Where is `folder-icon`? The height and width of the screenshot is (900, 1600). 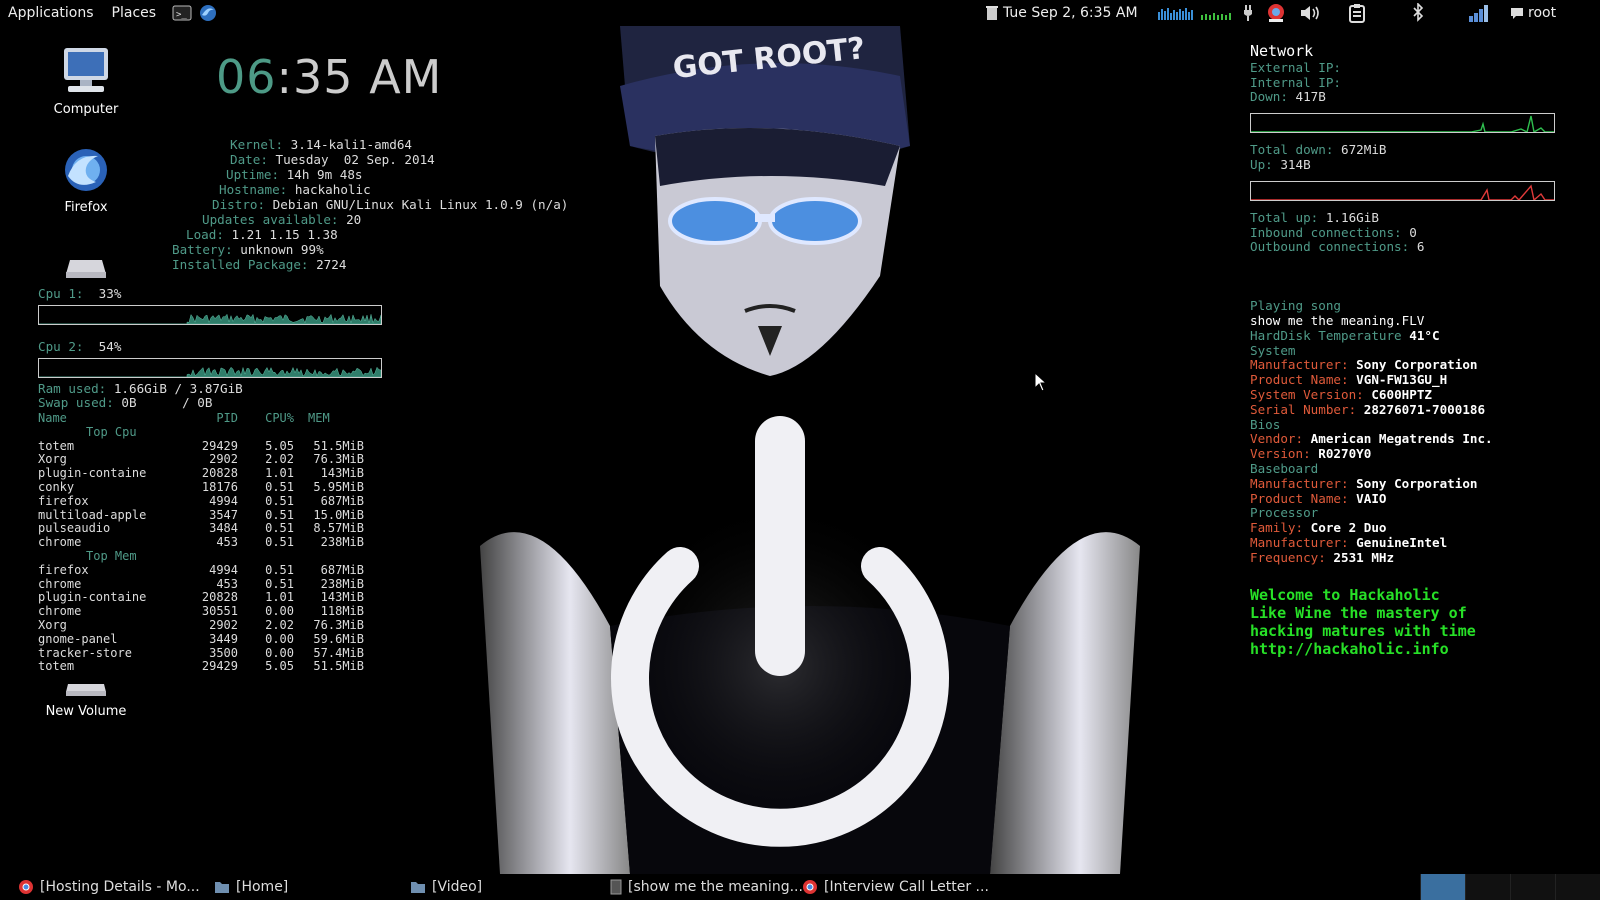
folder-icon is located at coordinates (222, 887).